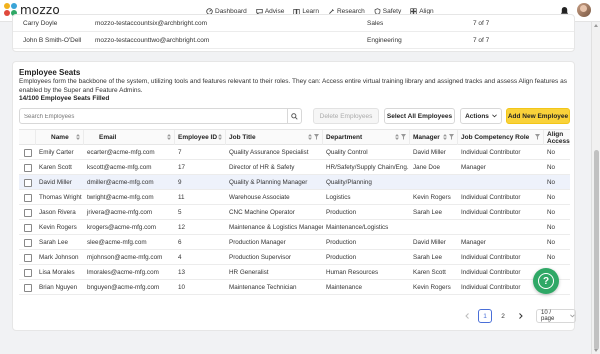  I want to click on help-button: ?, so click(546, 281).